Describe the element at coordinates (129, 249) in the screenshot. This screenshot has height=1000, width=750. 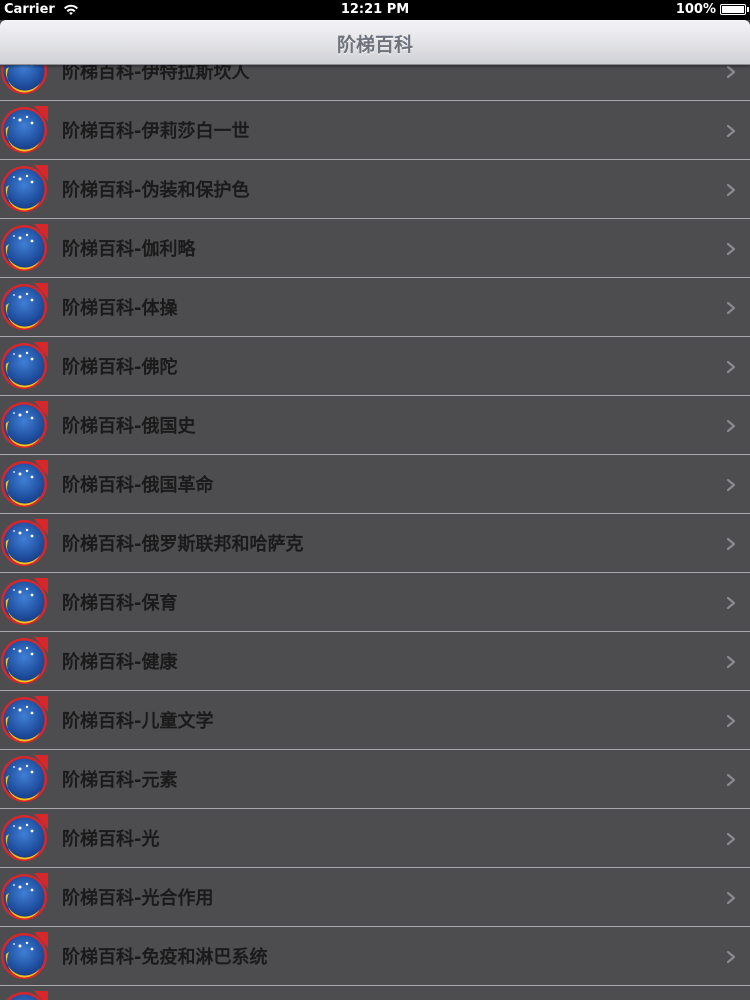
I see `list-item-label: 阶梯百科-伽利略` at that location.